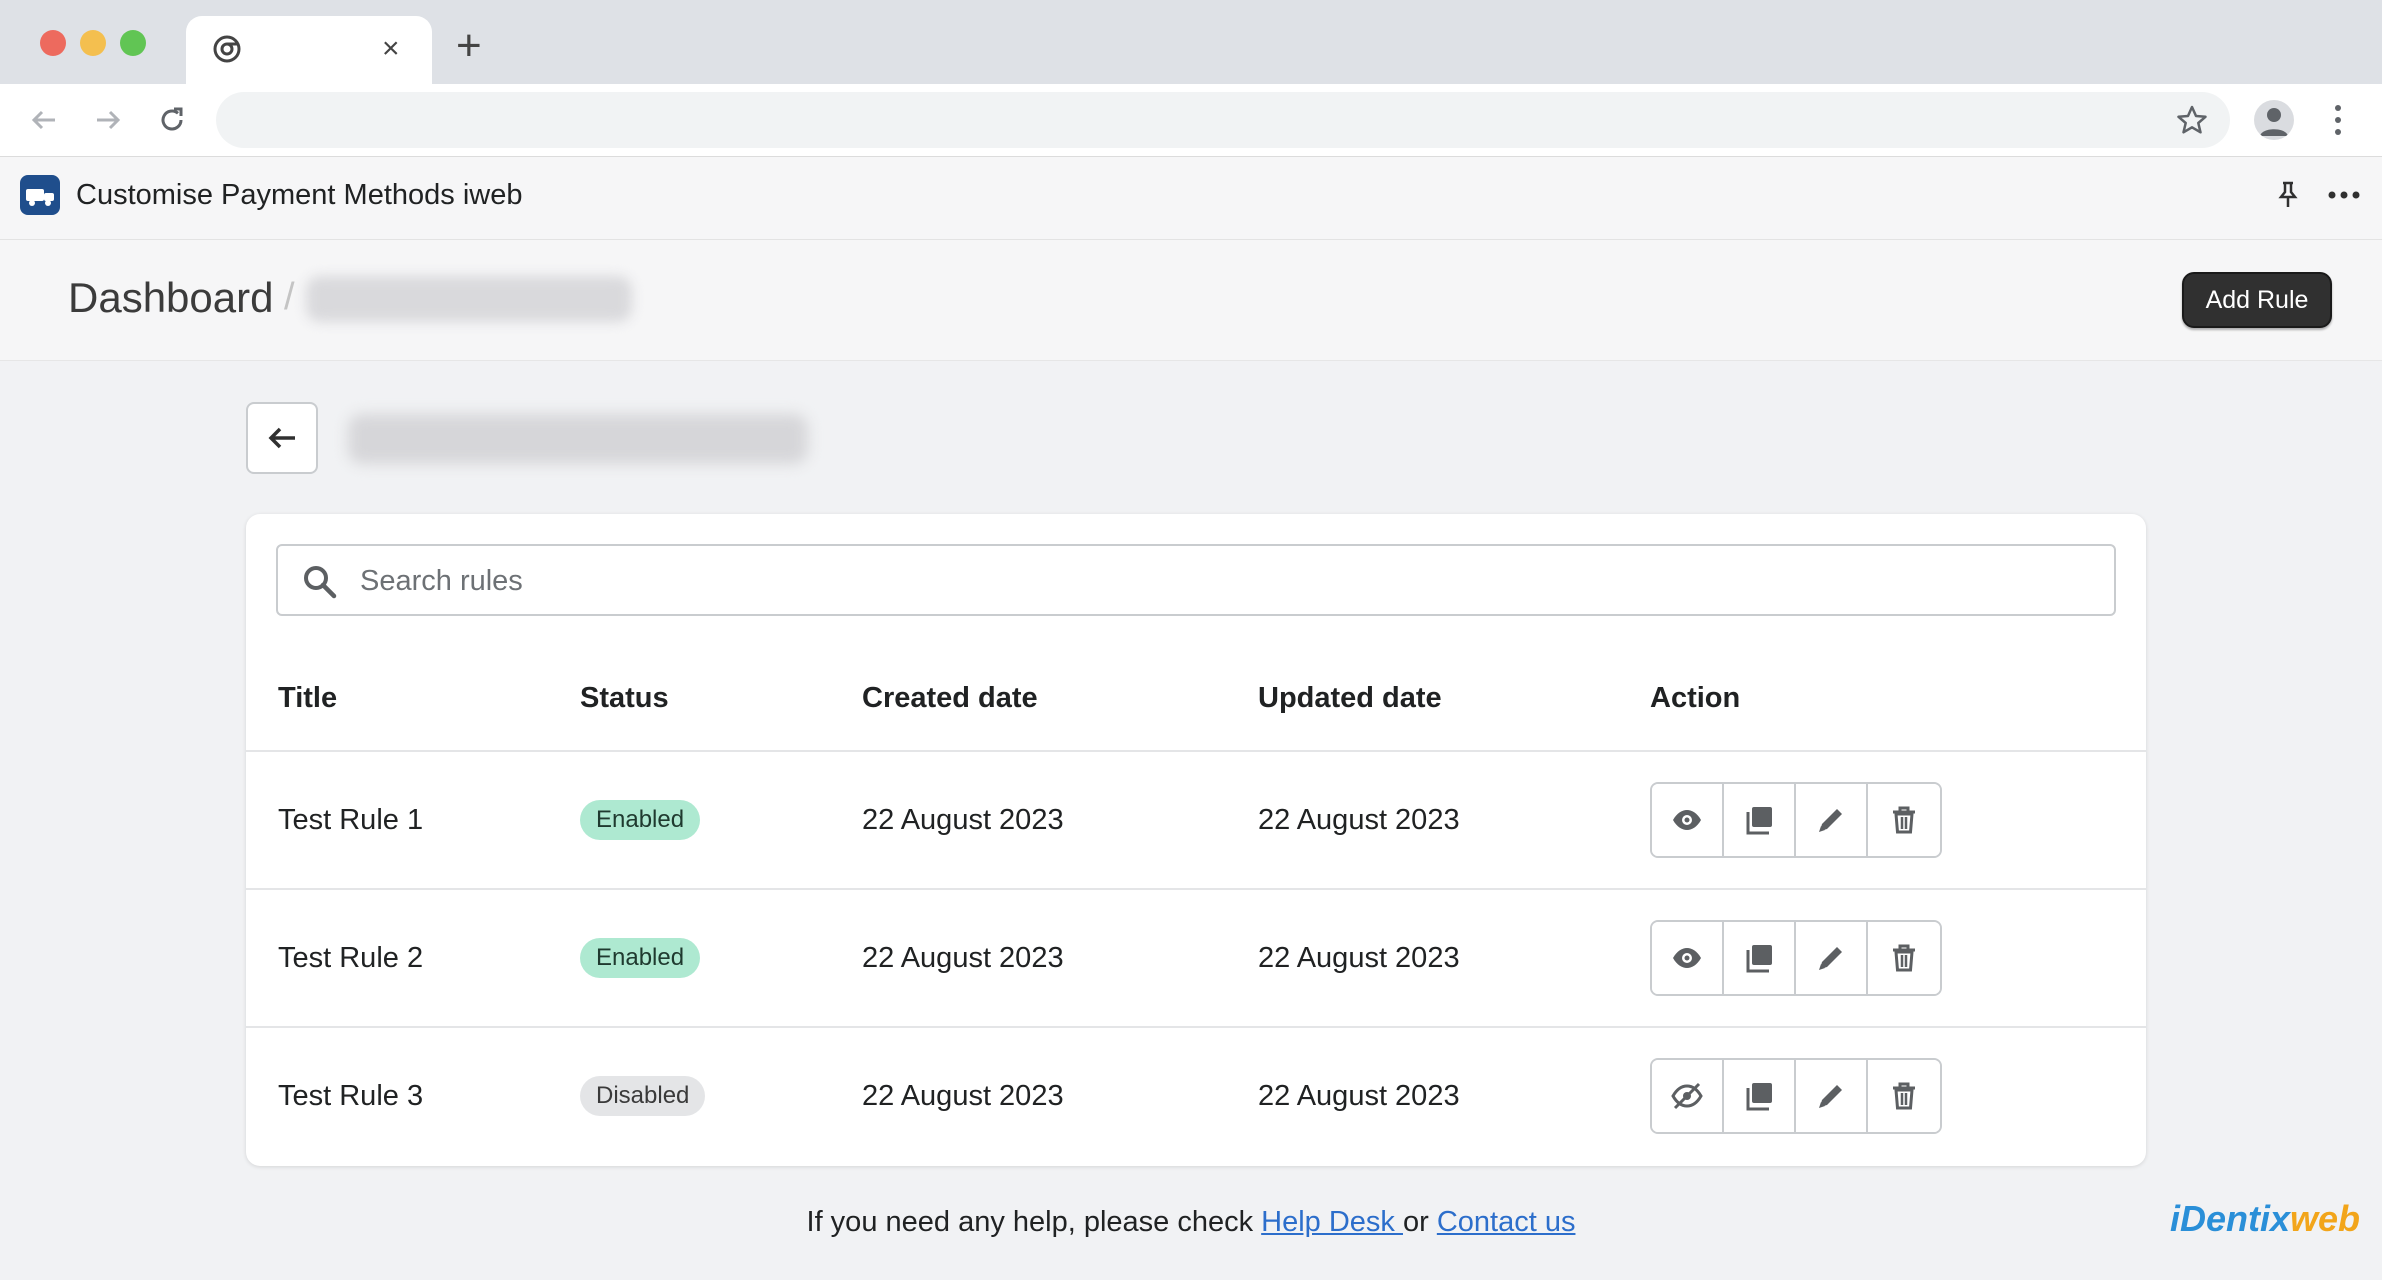 The height and width of the screenshot is (1280, 2382). I want to click on redacted-breadcrumb, so click(469, 299).